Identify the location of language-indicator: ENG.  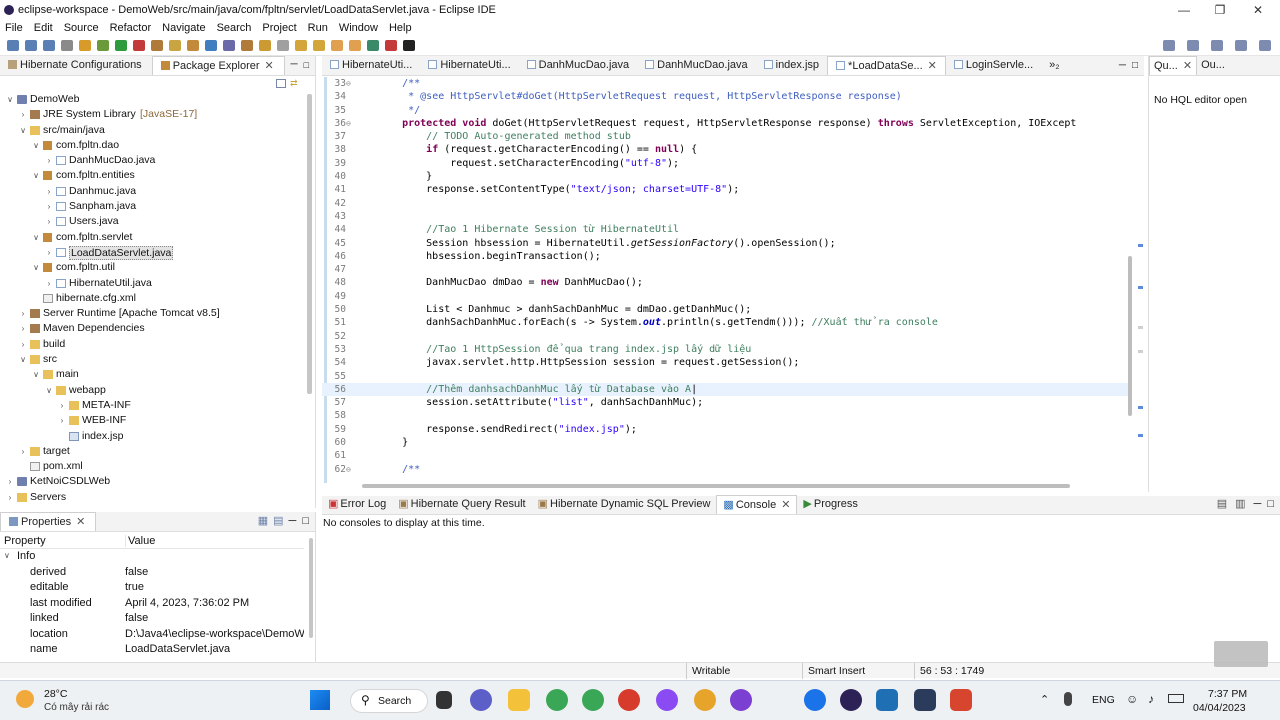
(1103, 700).